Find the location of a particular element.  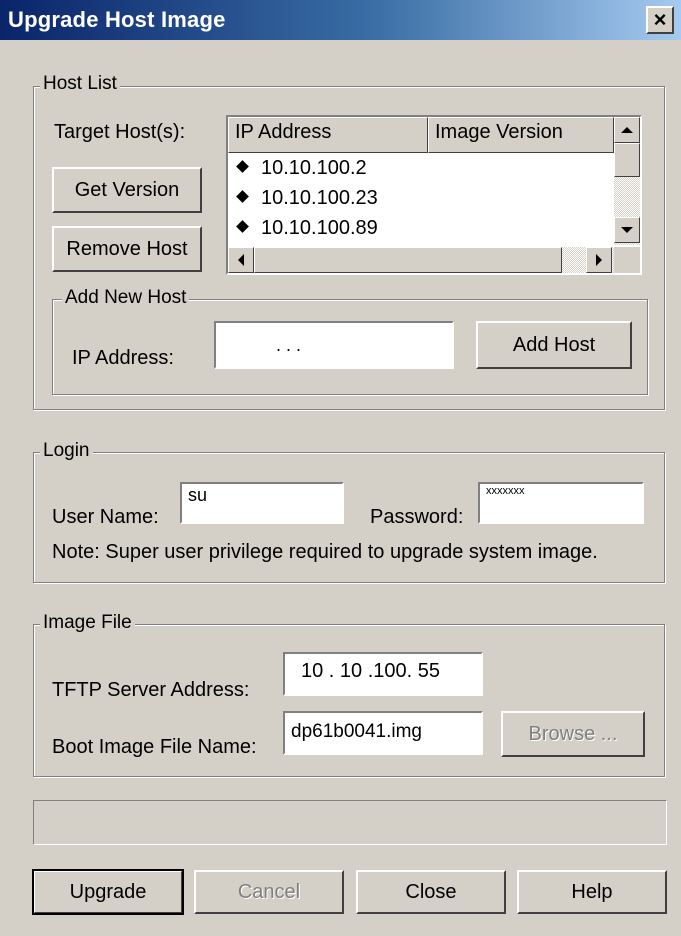

horizontal-scrollbar is located at coordinates (421, 260).